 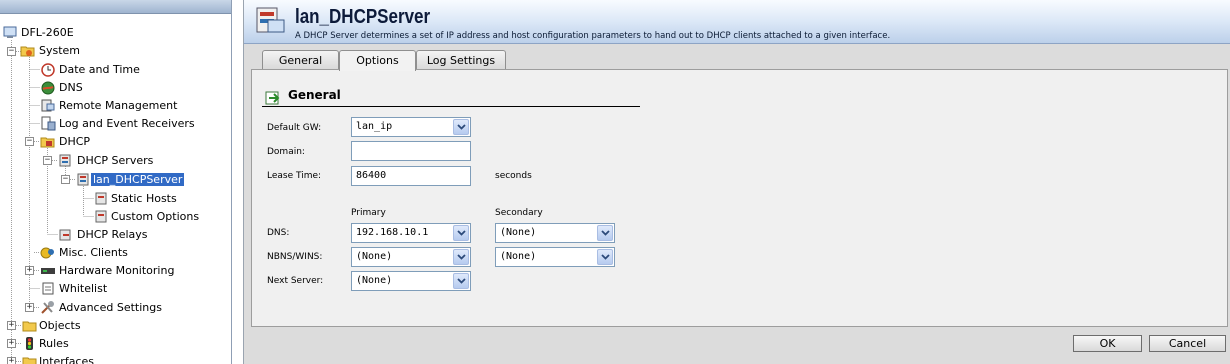 I want to click on nbns-wins-label: NBNS/WINS:, so click(x=295, y=257).